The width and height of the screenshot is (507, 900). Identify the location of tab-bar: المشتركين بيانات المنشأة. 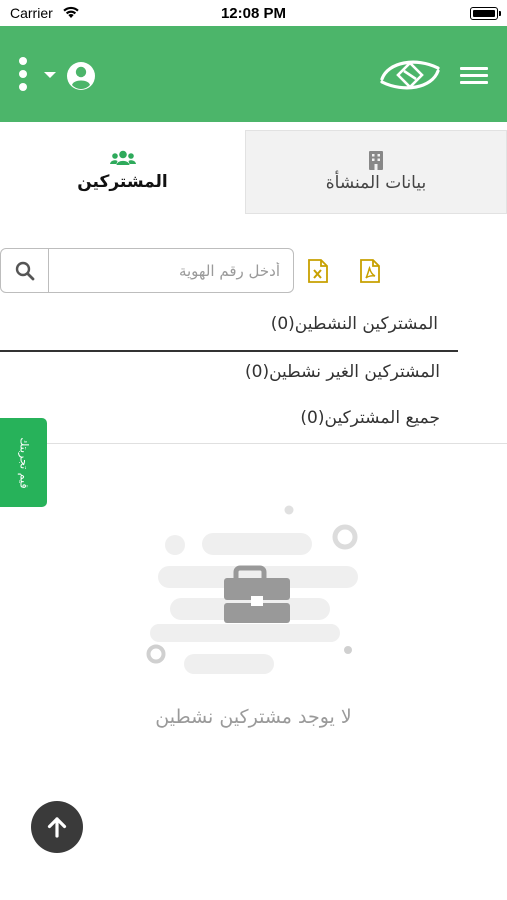
(253, 195).